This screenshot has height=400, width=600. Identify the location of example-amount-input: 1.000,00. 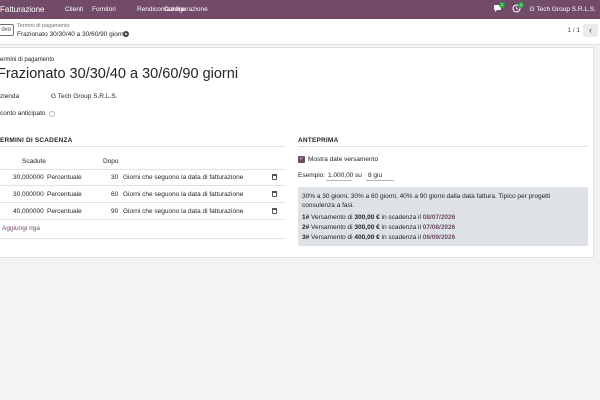
(340, 176).